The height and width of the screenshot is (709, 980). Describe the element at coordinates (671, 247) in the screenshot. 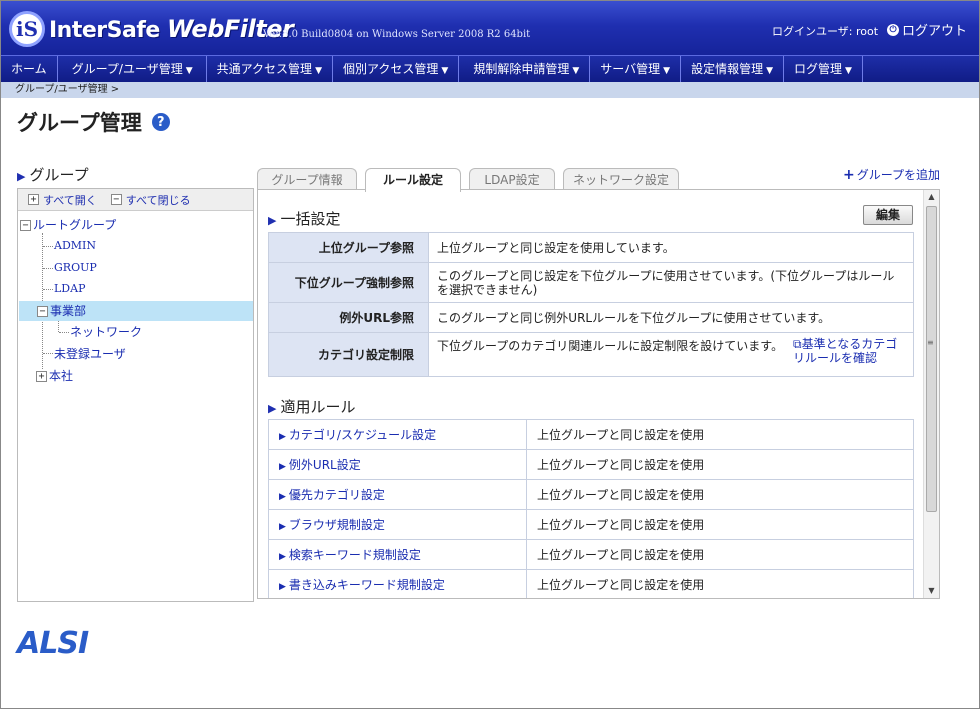

I see `row-value: 上位グループと同じ設定を使用しています。` at that location.